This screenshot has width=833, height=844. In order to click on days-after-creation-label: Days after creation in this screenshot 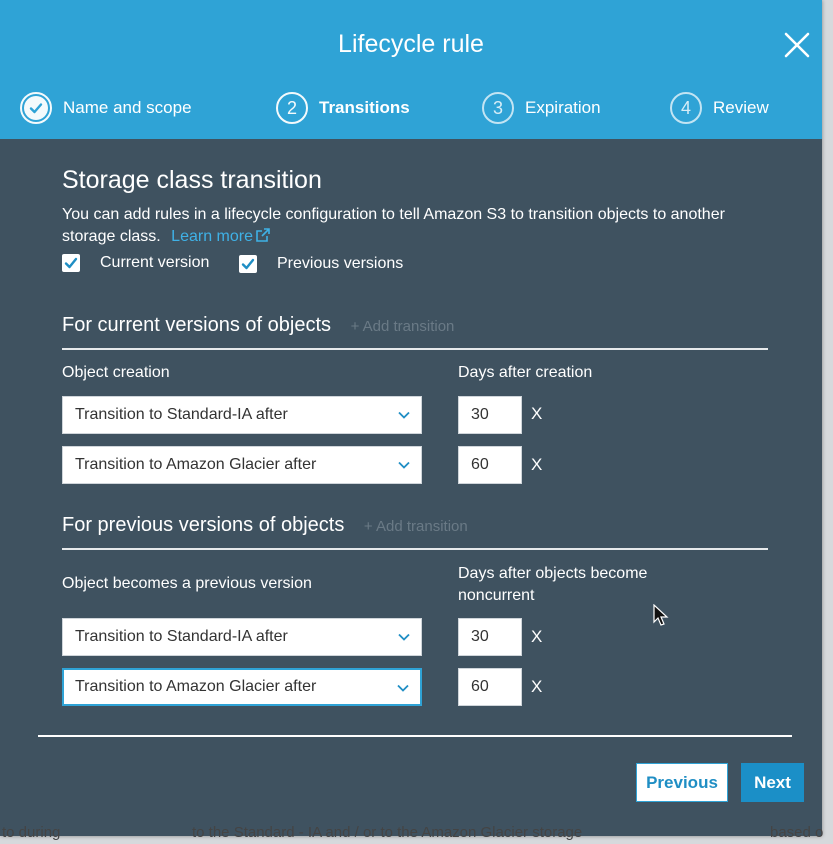, I will do `click(525, 372)`.